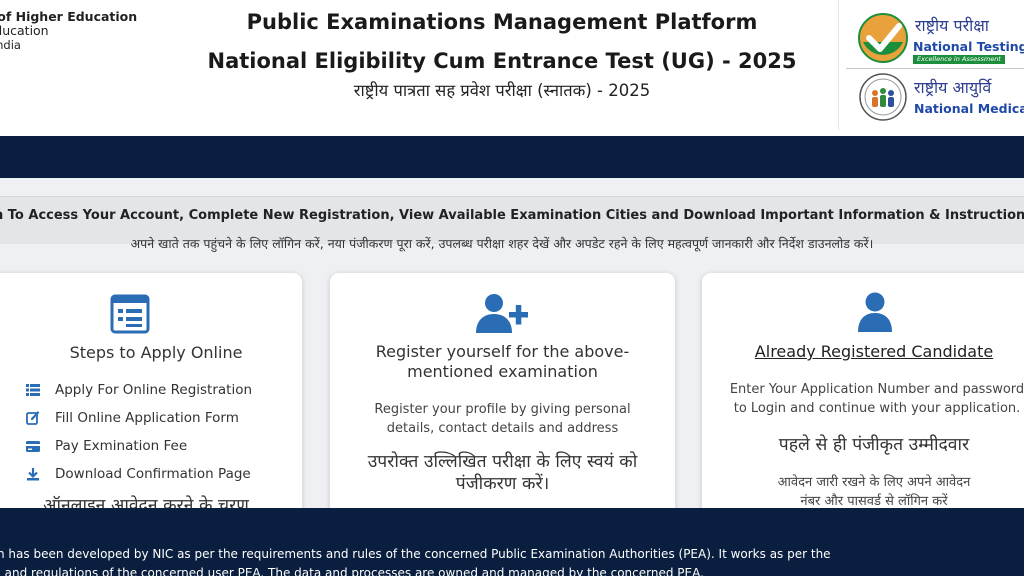 The width and height of the screenshot is (1024, 576). I want to click on steps-card-title: Steps to Apply Online, so click(156, 352).